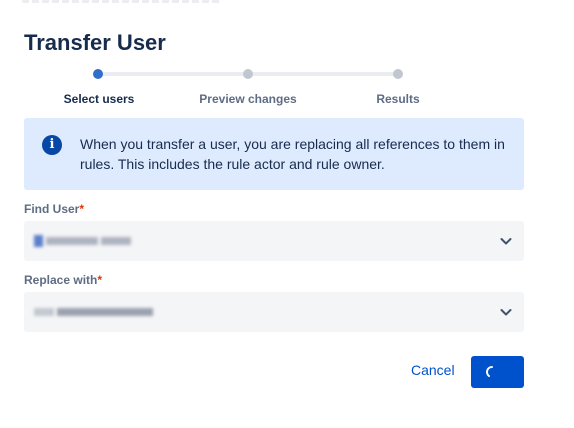 The height and width of the screenshot is (428, 574). Describe the element at coordinates (433, 370) in the screenshot. I see `cancel-button: Cancel` at that location.